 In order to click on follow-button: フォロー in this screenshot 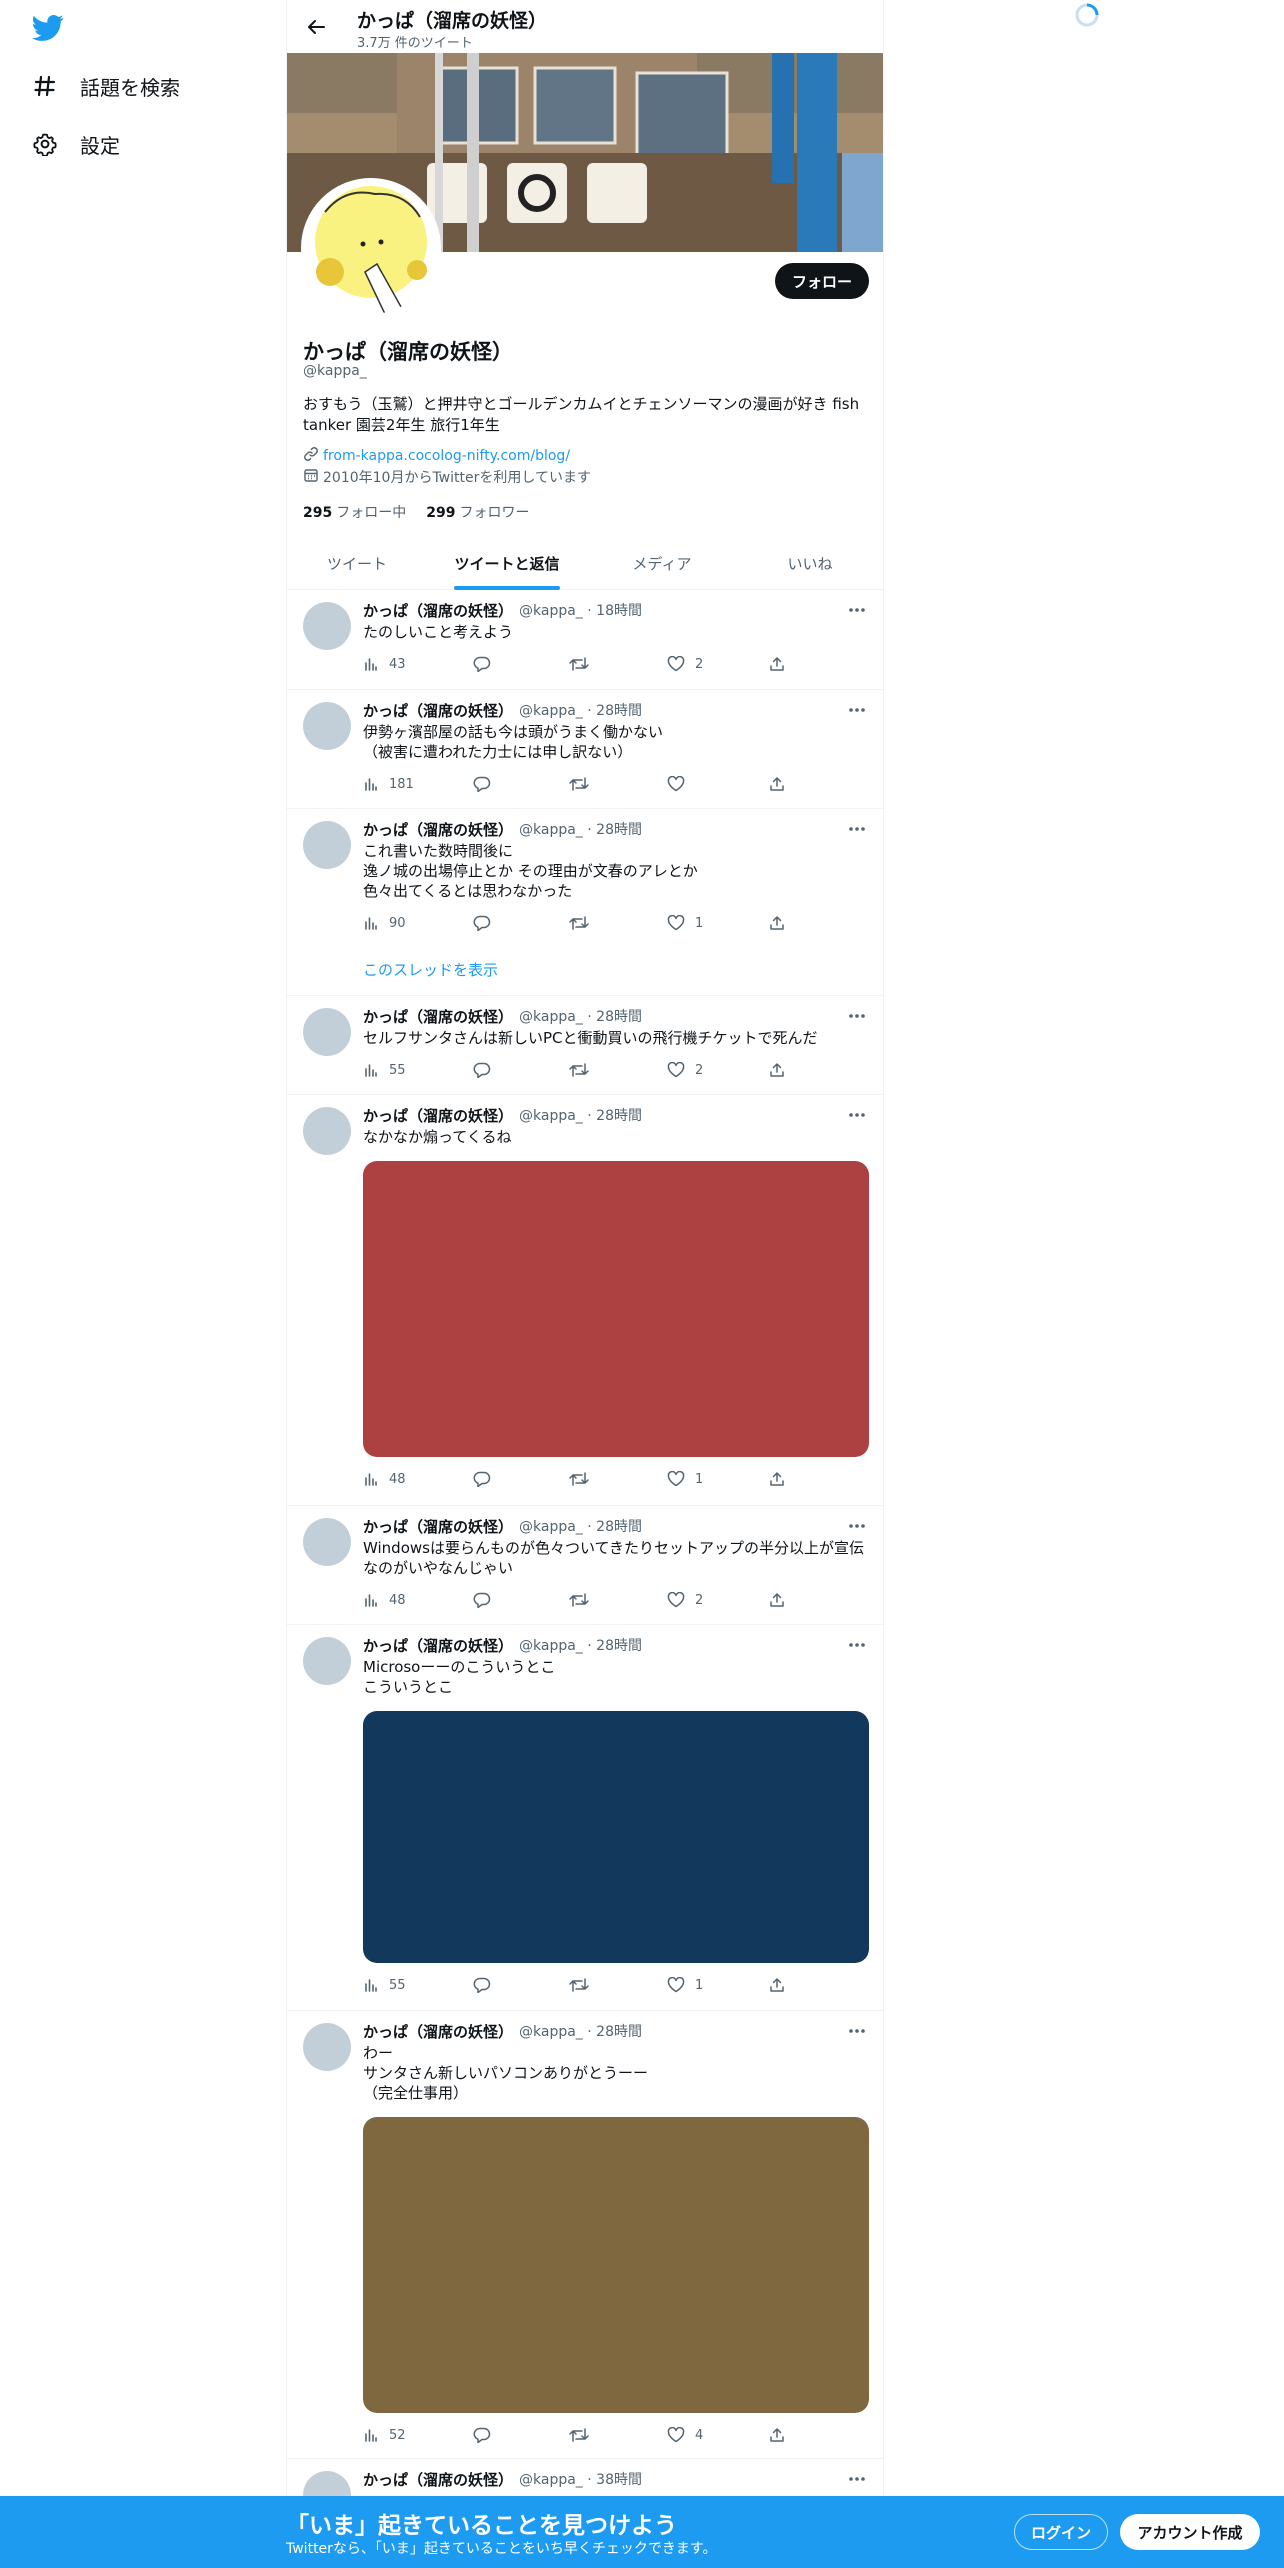, I will do `click(822, 281)`.